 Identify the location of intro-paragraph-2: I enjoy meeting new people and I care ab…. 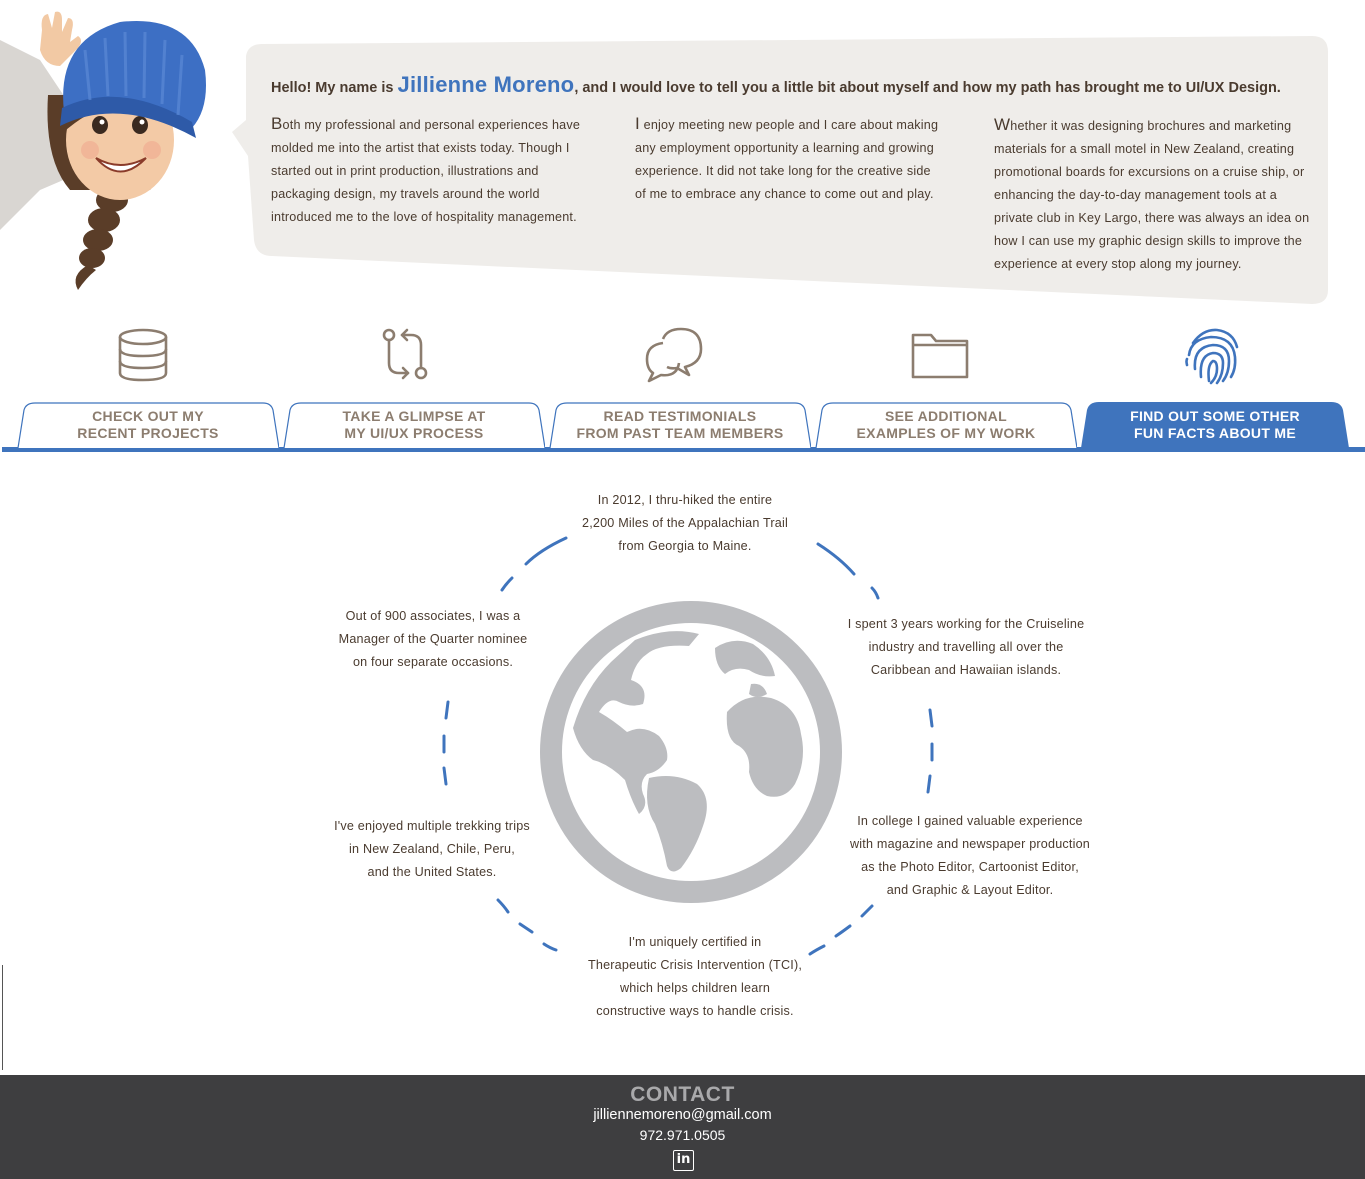
(787, 157).